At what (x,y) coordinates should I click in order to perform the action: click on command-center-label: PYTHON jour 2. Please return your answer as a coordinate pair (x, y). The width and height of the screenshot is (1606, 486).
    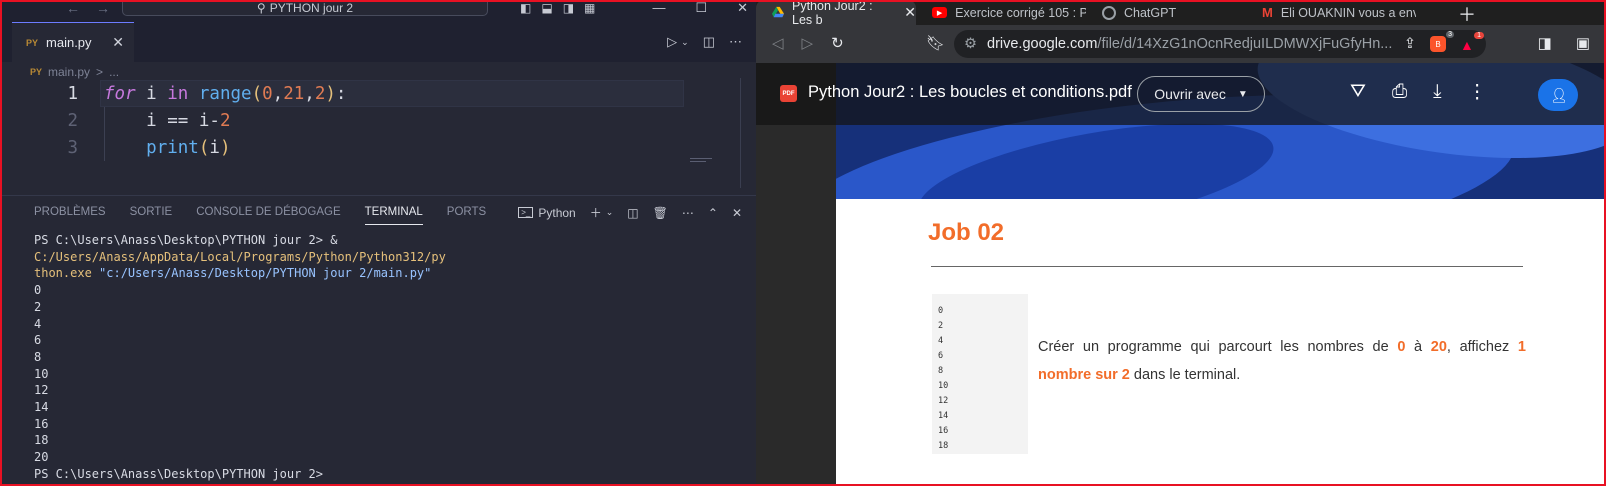
    Looking at the image, I should click on (311, 7).